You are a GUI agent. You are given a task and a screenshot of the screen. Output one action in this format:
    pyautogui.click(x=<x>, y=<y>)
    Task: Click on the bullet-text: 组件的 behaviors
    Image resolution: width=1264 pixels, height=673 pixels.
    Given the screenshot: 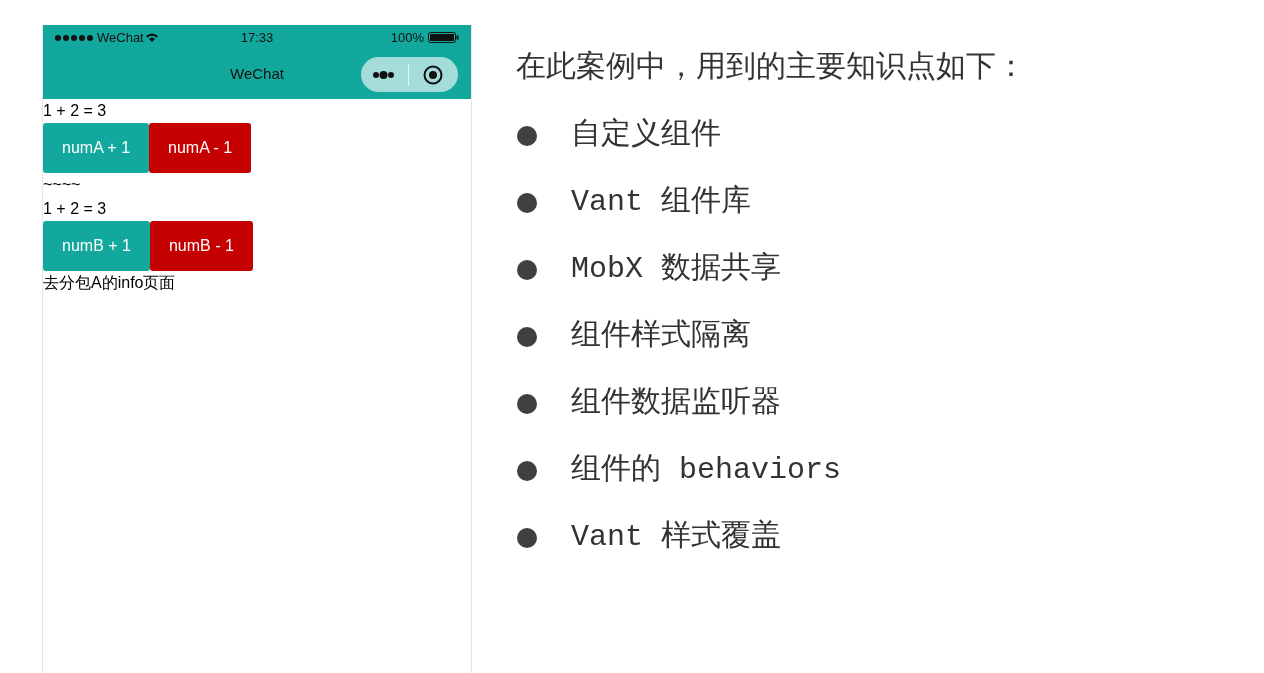 What is the action you would take?
    pyautogui.click(x=706, y=470)
    